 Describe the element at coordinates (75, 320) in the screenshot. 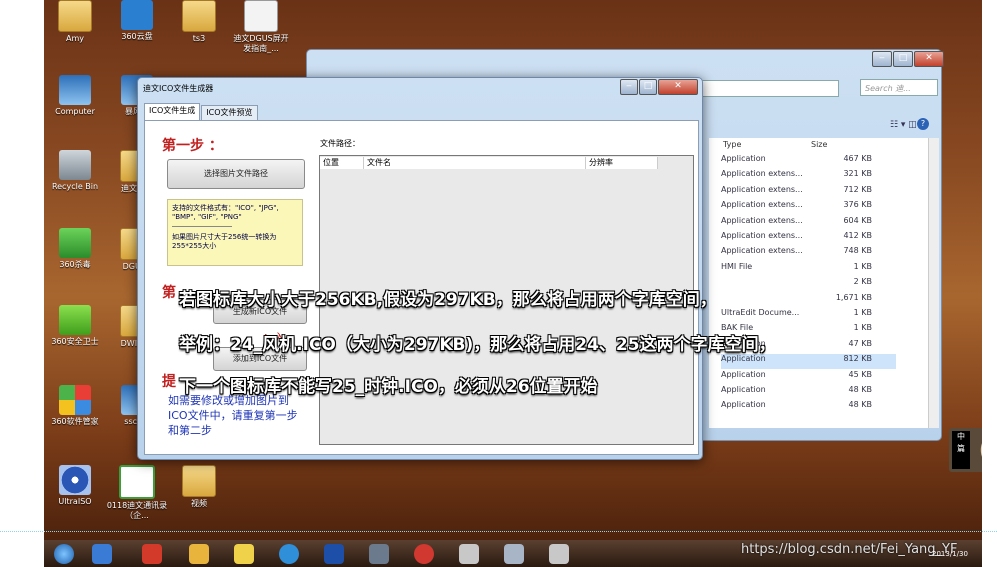

I see `plus-shield-icon` at that location.